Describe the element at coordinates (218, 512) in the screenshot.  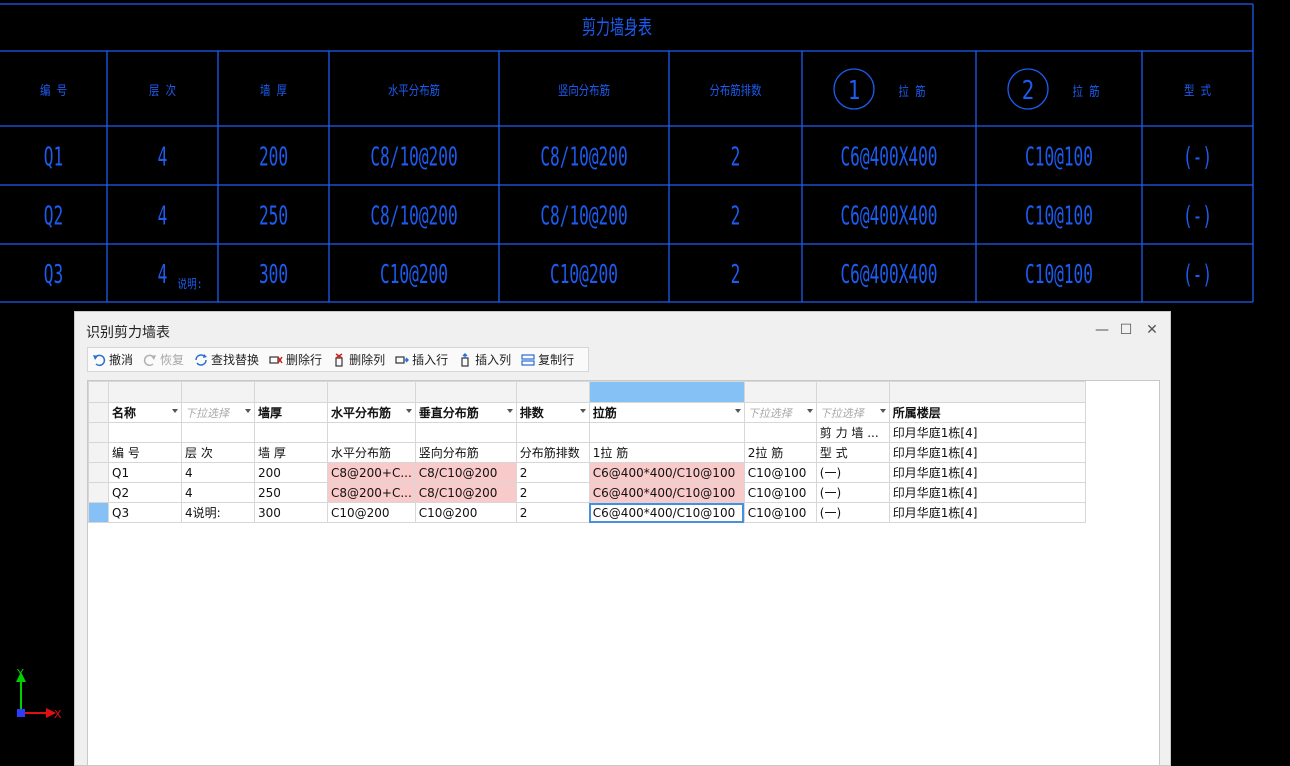
I see `grid-cell: 4说明:` at that location.